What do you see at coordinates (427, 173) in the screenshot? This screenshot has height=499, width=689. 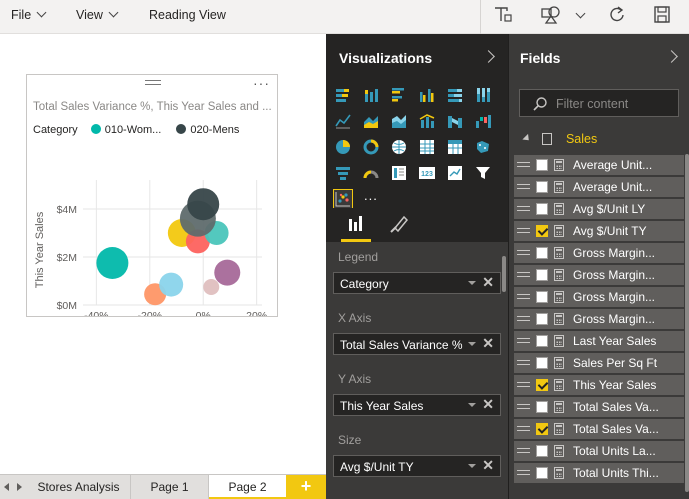 I see `card-icon: 123` at bounding box center [427, 173].